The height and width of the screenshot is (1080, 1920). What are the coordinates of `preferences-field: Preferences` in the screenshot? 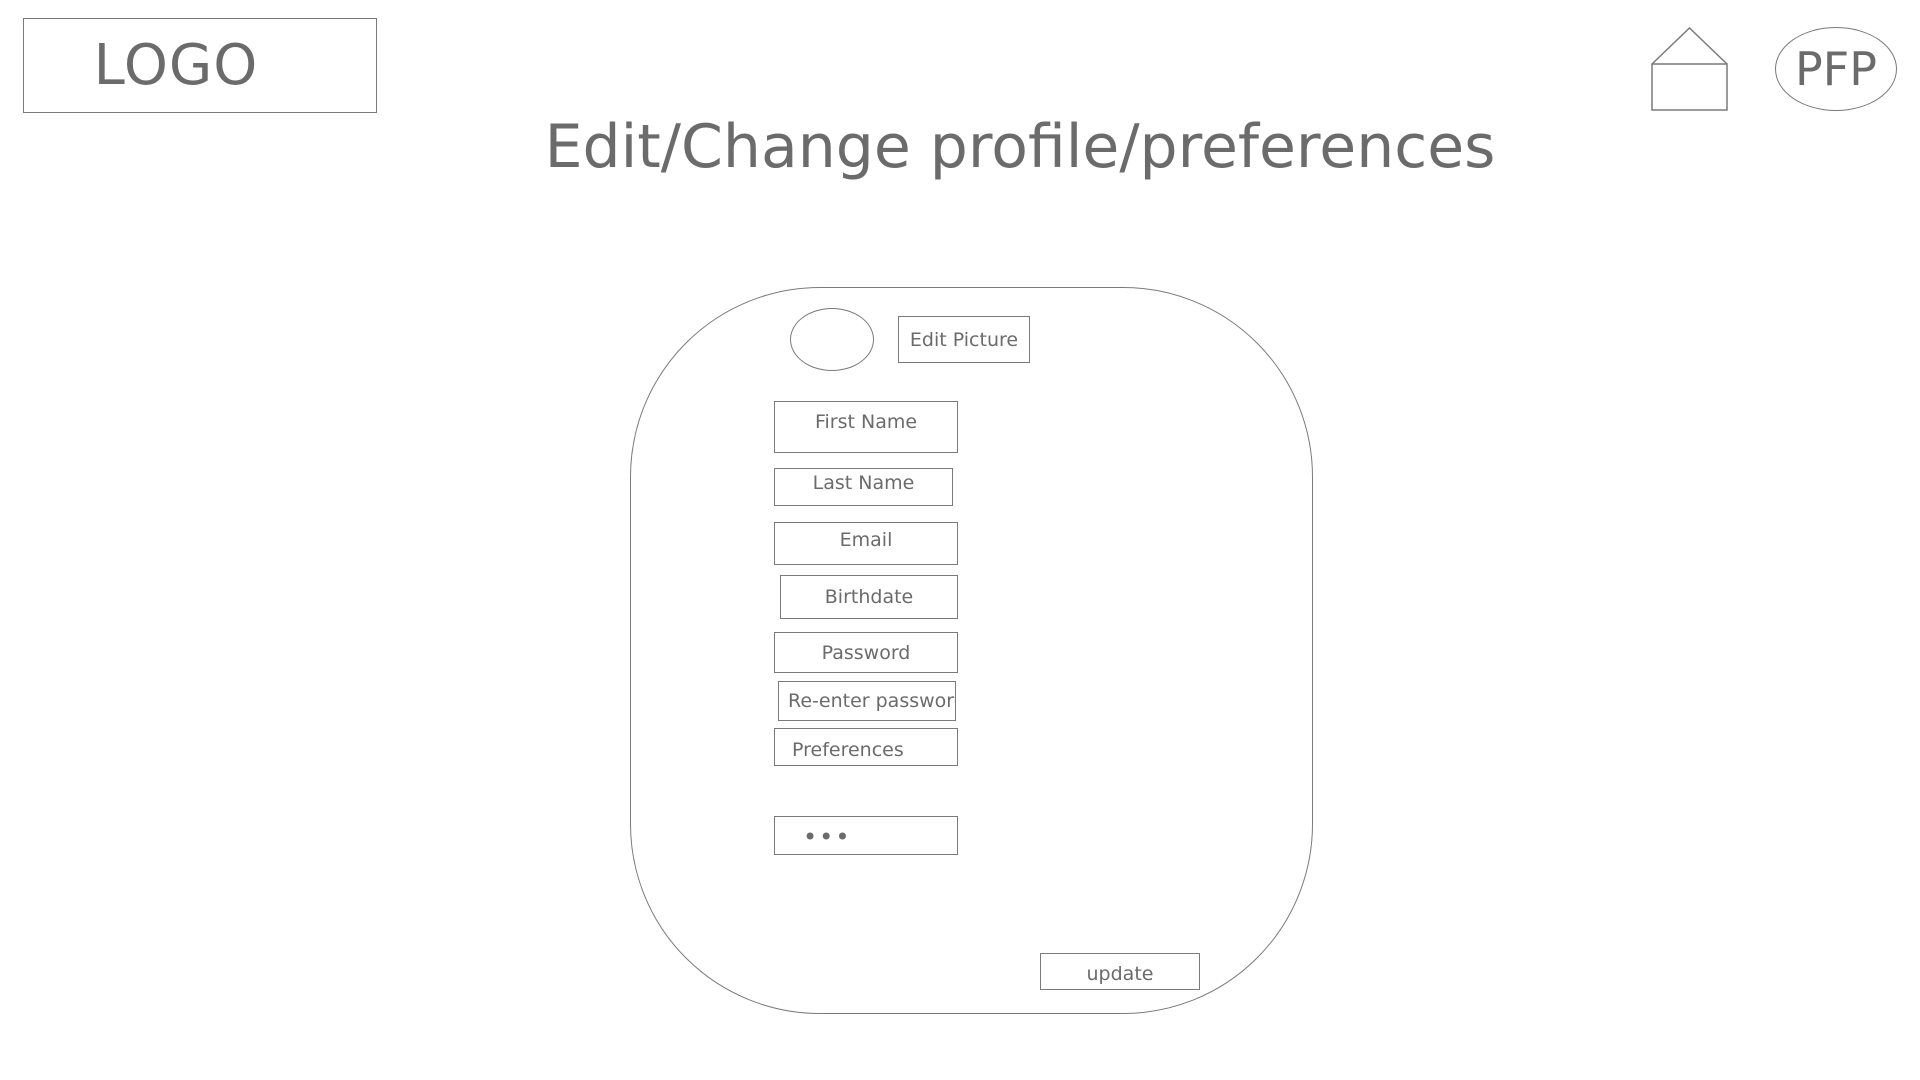 It's located at (866, 747).